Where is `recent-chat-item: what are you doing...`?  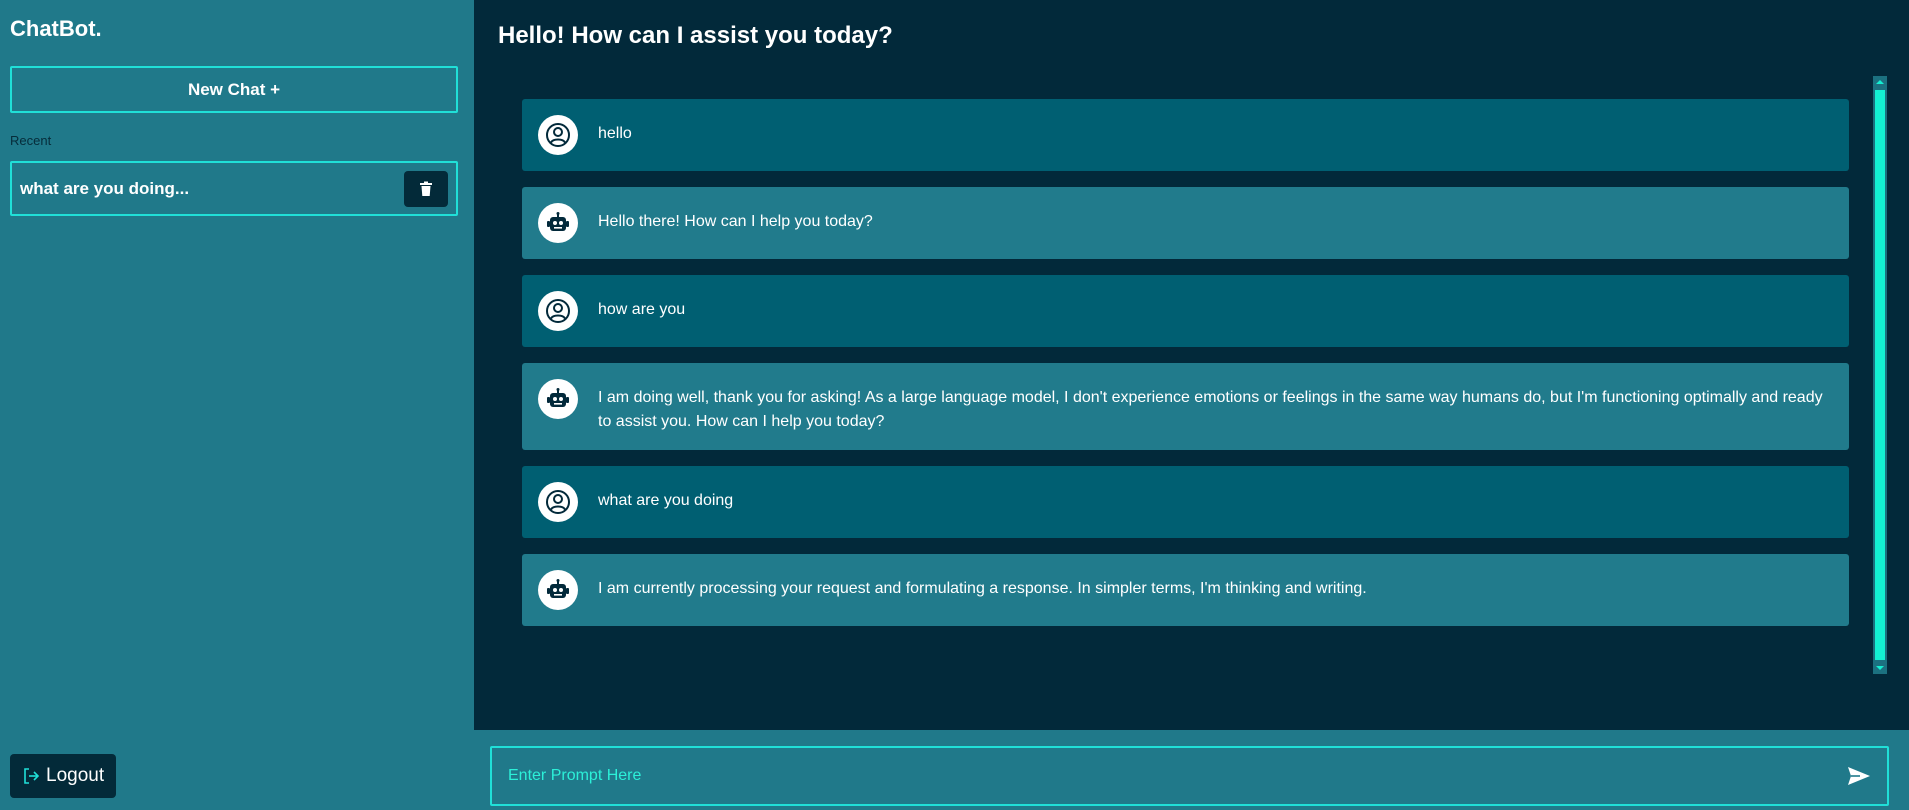 recent-chat-item: what are you doing... is located at coordinates (234, 188).